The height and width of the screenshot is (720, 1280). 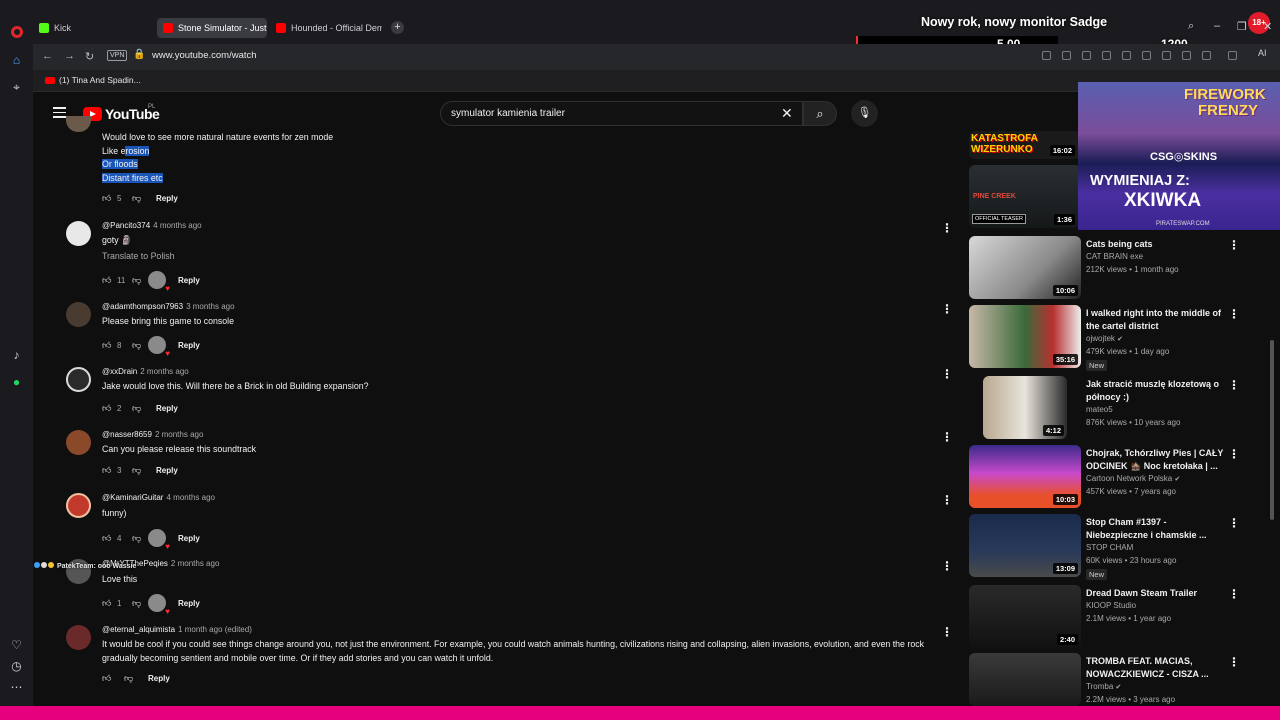 What do you see at coordinates (127, 434) in the screenshot?
I see `comment-author: @nasser8659` at bounding box center [127, 434].